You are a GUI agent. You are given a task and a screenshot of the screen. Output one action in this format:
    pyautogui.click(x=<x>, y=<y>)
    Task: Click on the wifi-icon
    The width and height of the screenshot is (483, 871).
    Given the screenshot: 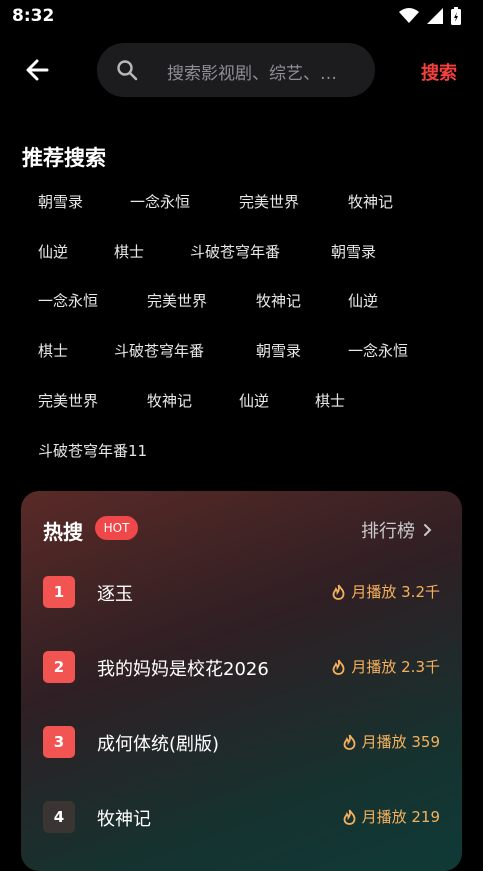 What is the action you would take?
    pyautogui.click(x=409, y=15)
    